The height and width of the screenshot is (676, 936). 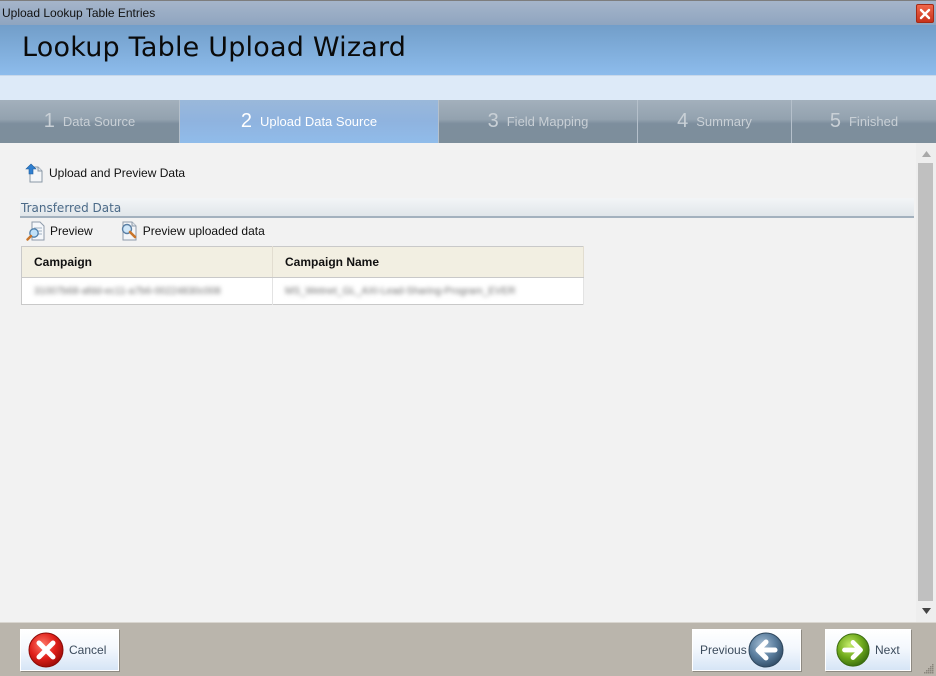 I want to click on cancel-label: Cancel, so click(x=88, y=650).